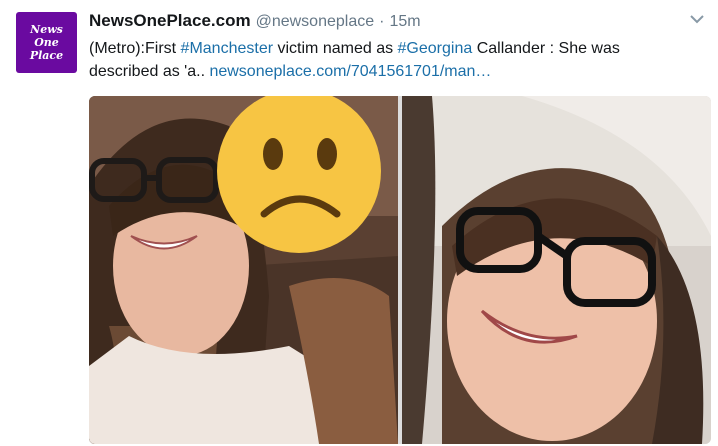  Describe the element at coordinates (315, 22) in the screenshot. I see `user-handle: @newsoneplace` at that location.